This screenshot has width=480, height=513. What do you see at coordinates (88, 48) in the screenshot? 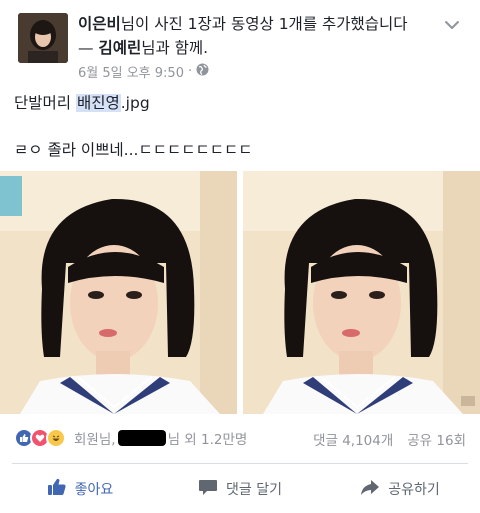
I see `headline-dash: —` at bounding box center [88, 48].